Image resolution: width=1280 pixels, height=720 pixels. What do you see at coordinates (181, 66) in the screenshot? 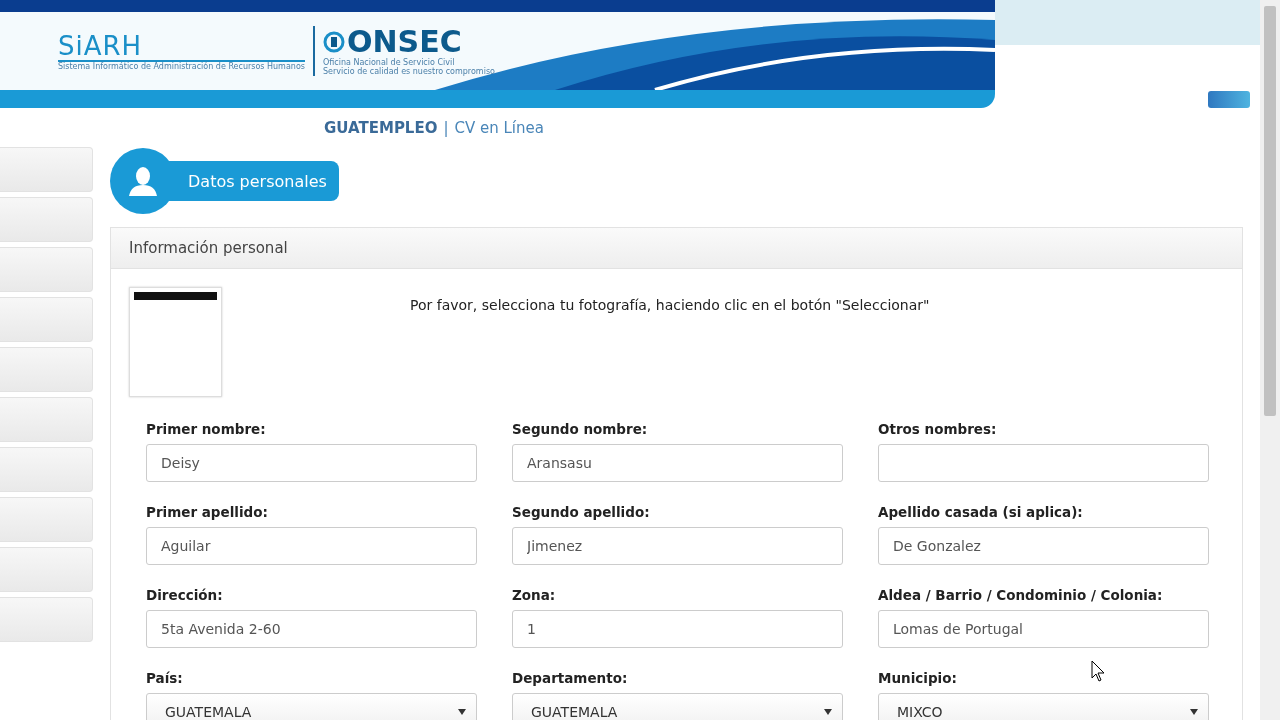
I see `siarh-subtitle: Sistema Informático de Administración de Recursos Humanos` at bounding box center [181, 66].